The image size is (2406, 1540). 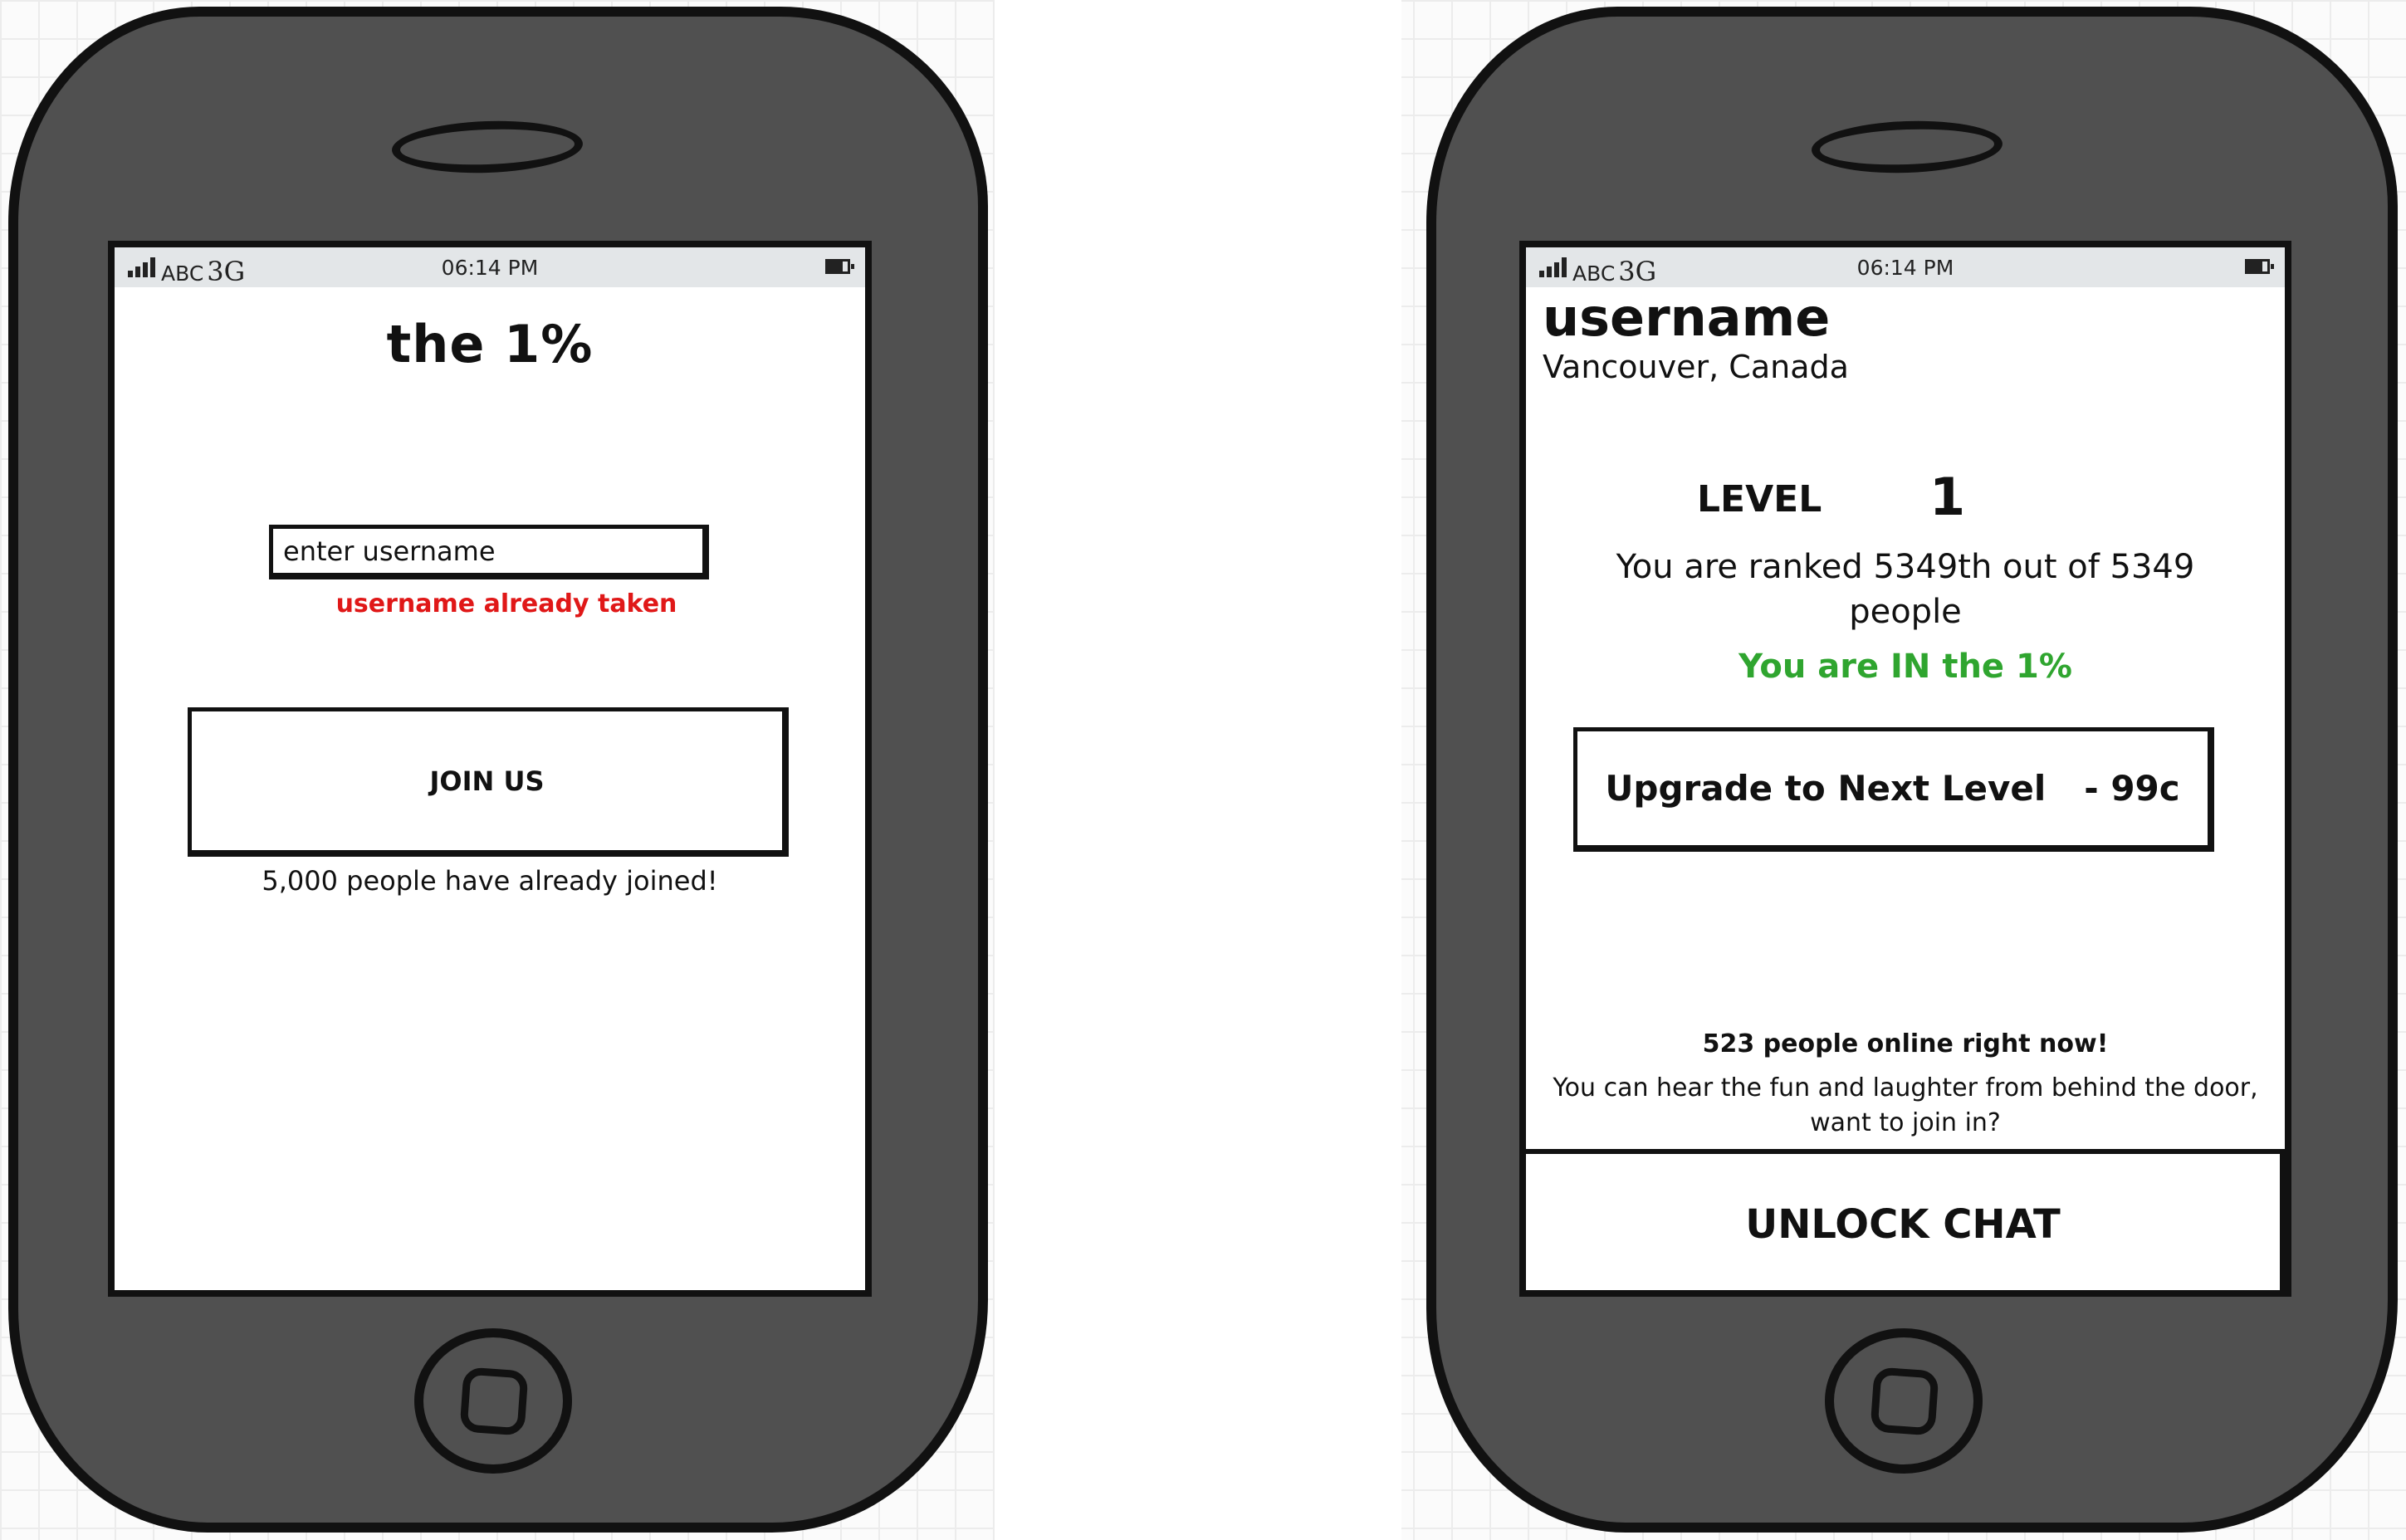 I want to click on upgrade-label: Upgrade to Next Level, so click(x=1826, y=789).